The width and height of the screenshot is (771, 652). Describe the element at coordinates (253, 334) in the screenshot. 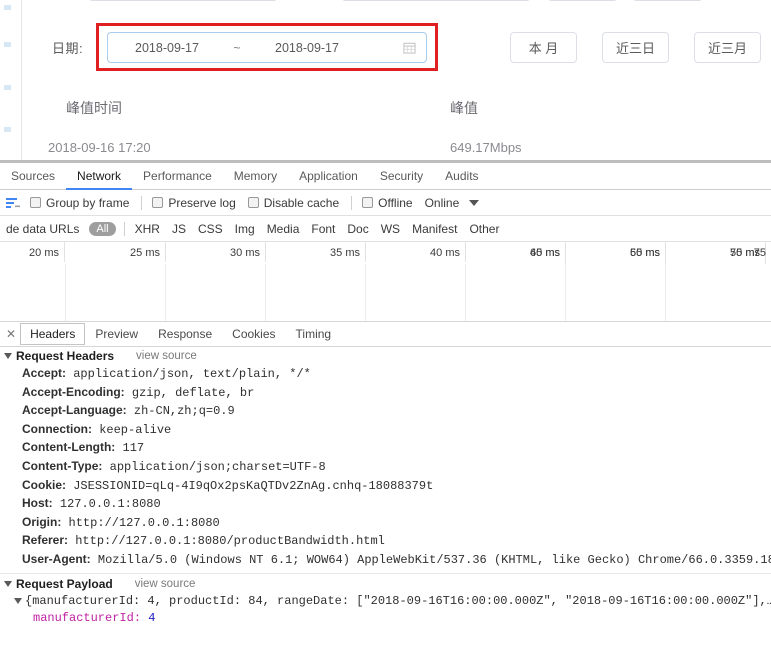

I see `request-tab-cookies: Cookies` at that location.